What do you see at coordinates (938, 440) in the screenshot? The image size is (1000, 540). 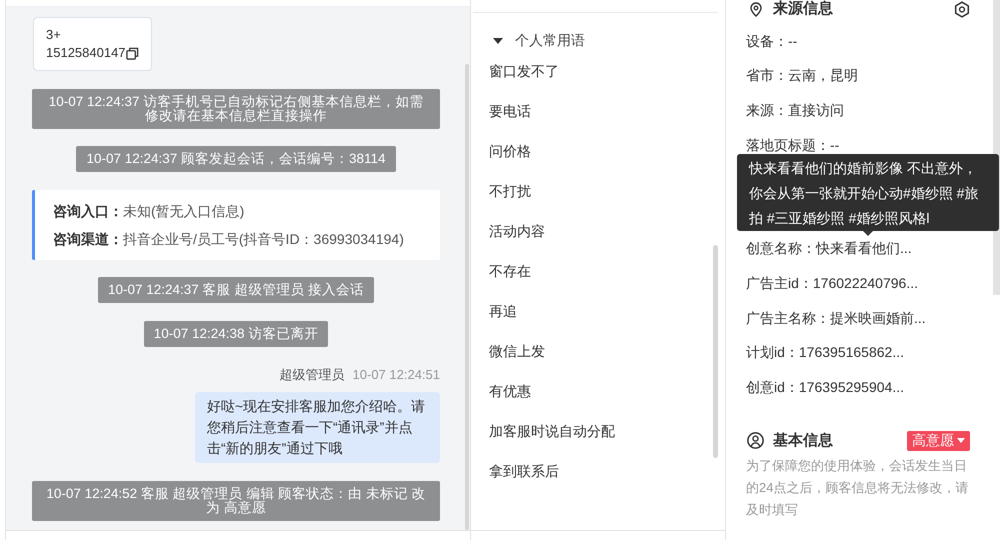 I see `status-dropdown: 高意愿` at bounding box center [938, 440].